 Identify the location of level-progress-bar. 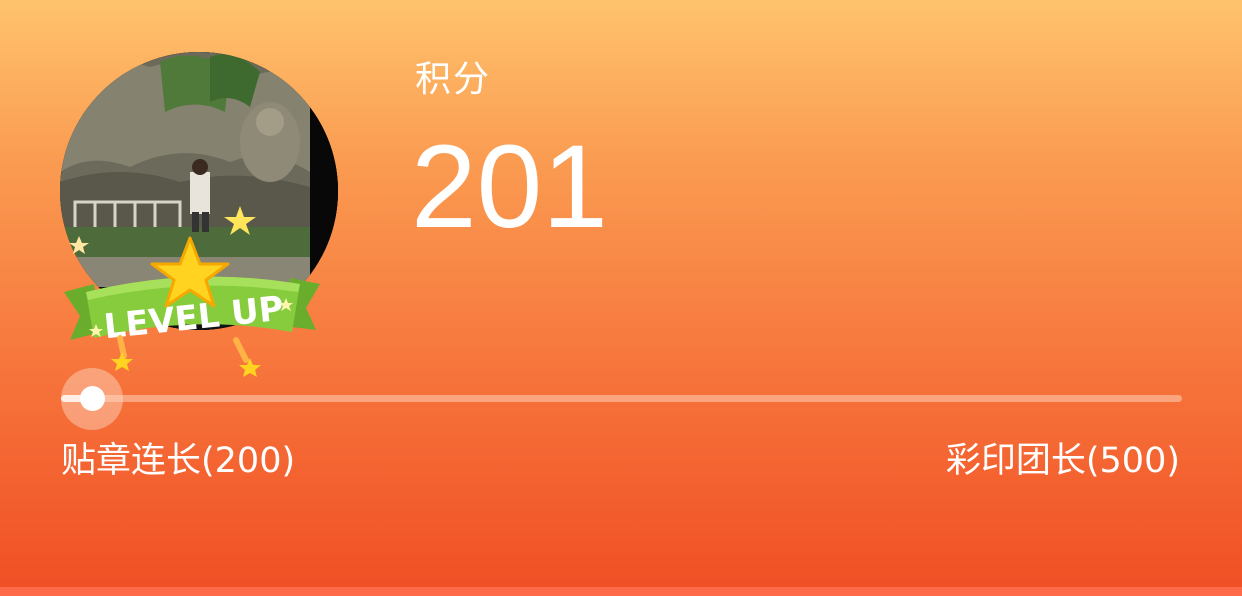
(621, 399).